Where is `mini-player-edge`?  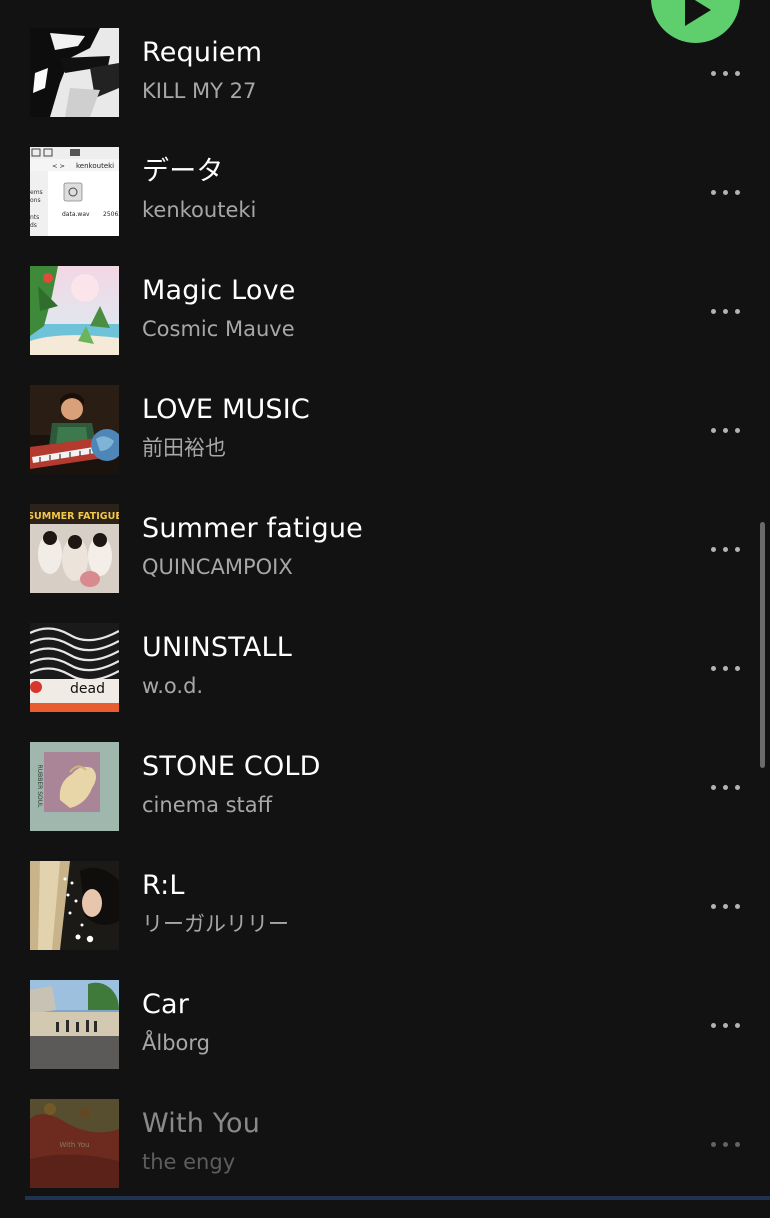
mini-player-edge is located at coordinates (397, 1198).